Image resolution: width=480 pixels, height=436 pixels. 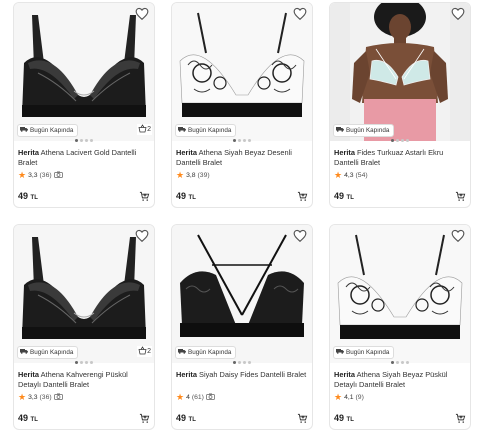 What do you see at coordinates (149, 351) in the screenshot?
I see `basket-count-value: 2` at bounding box center [149, 351].